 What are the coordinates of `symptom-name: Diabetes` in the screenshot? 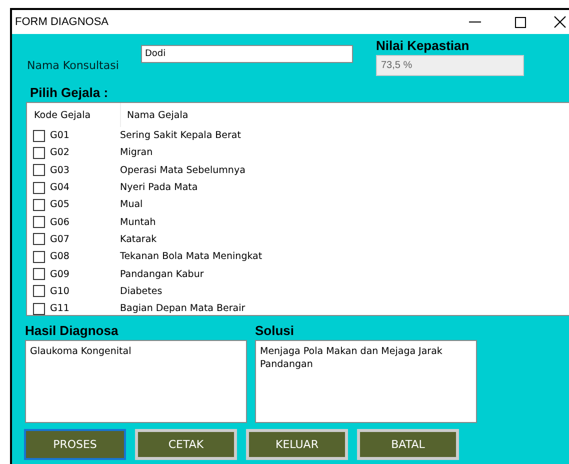 It's located at (141, 291).